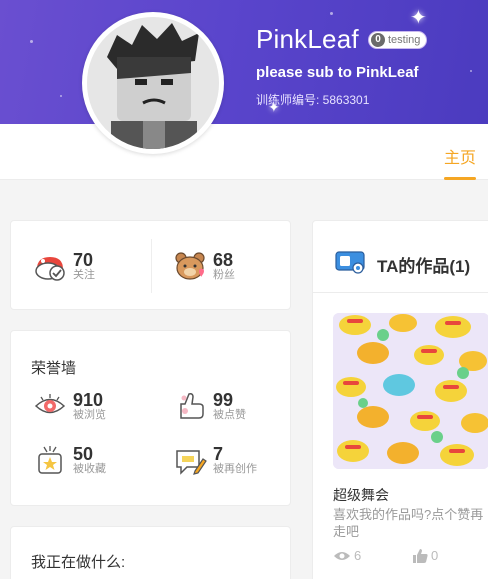 The width and height of the screenshot is (488, 579). Describe the element at coordinates (69, 460) in the screenshot. I see `favorites-stat: 50 被收藏` at that location.